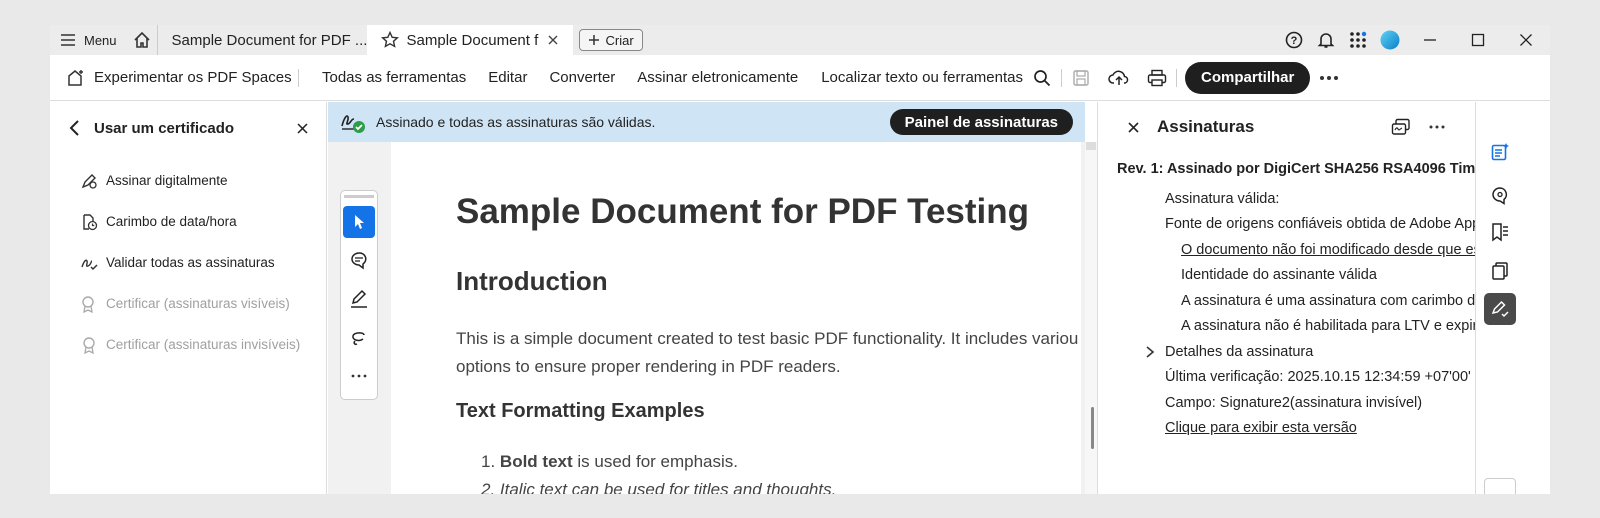 The height and width of the screenshot is (518, 1600). What do you see at coordinates (1500, 232) in the screenshot?
I see `bookmarks-rail-button` at bounding box center [1500, 232].